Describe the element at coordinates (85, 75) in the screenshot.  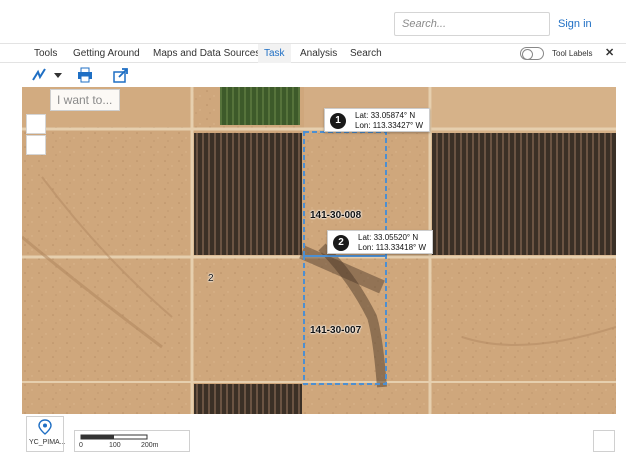
I see `print-icon` at that location.